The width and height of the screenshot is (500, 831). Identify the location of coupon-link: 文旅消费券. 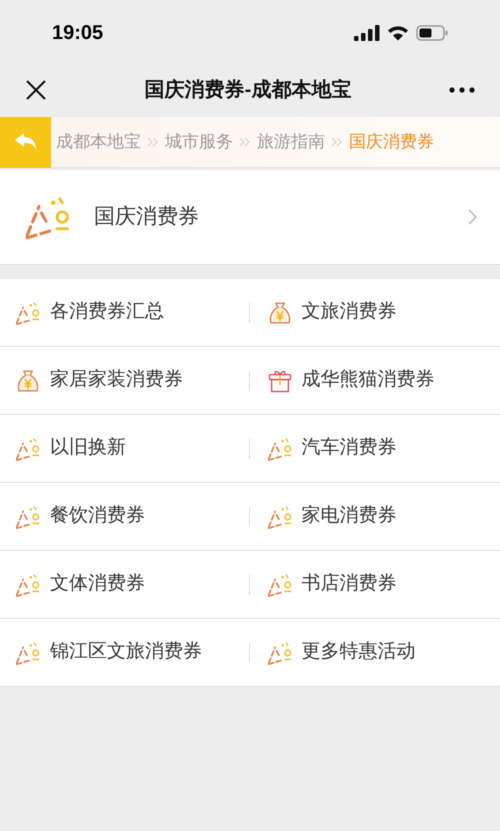
(375, 312).